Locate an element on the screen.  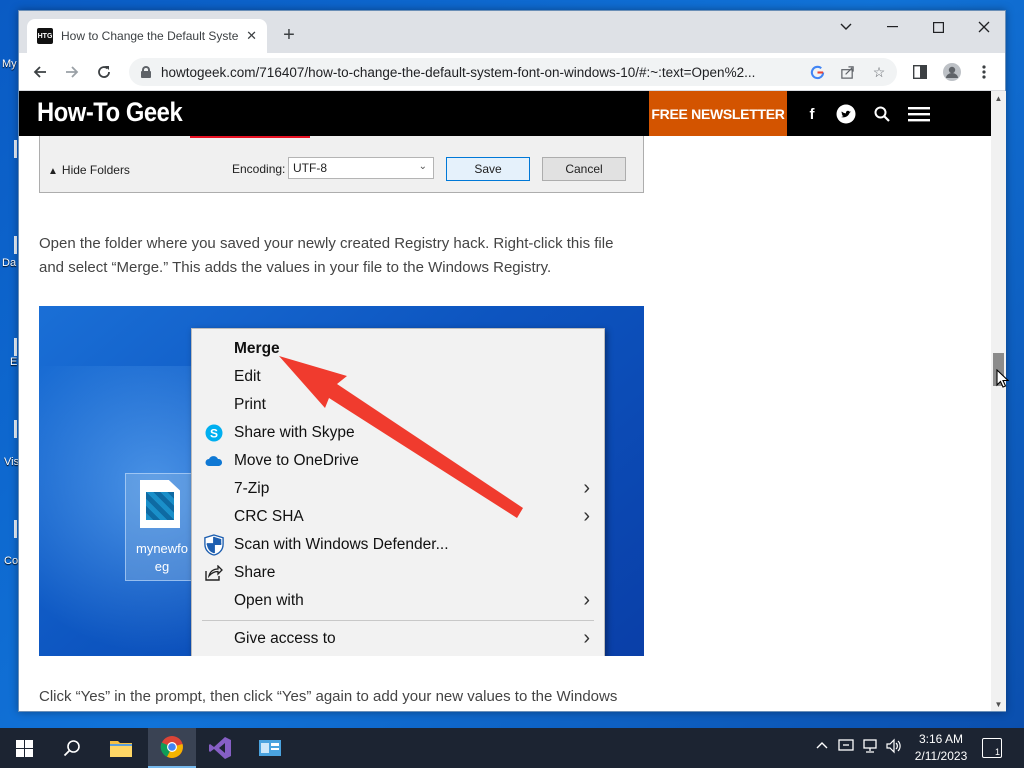
notification-count: 1 is located at coordinates (997, 752).